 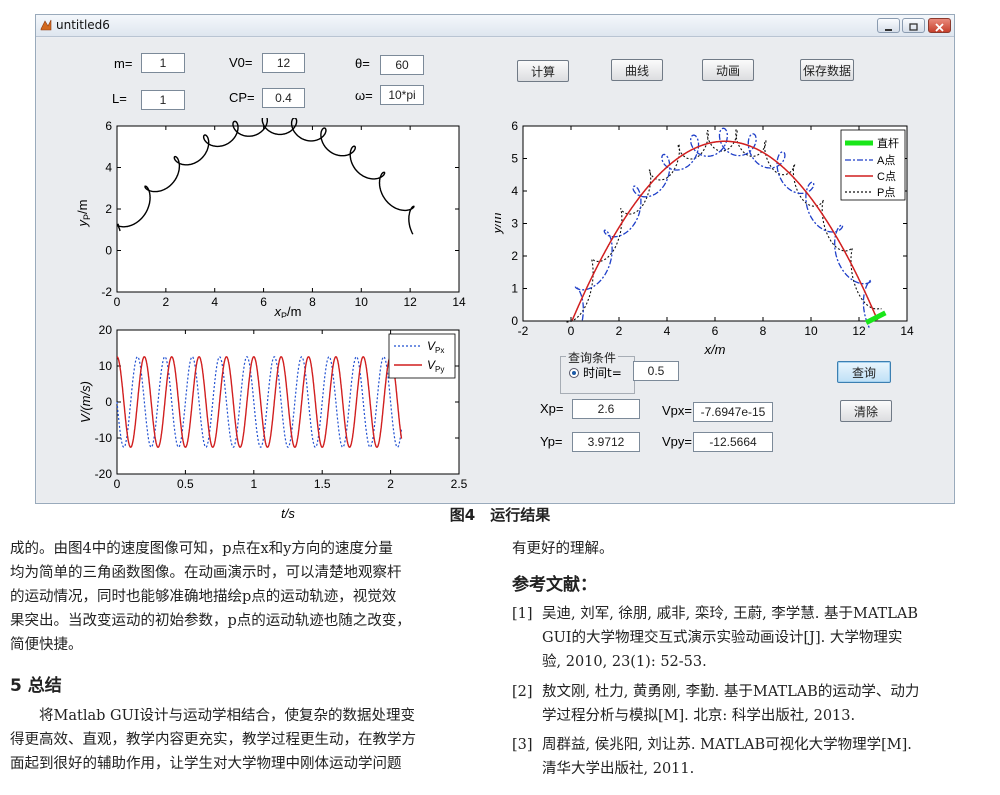 What do you see at coordinates (213, 740) in the screenshot?
I see `text-line: 得更高效、直观，教学内容更充实，教学过程更生动，在教学方` at bounding box center [213, 740].